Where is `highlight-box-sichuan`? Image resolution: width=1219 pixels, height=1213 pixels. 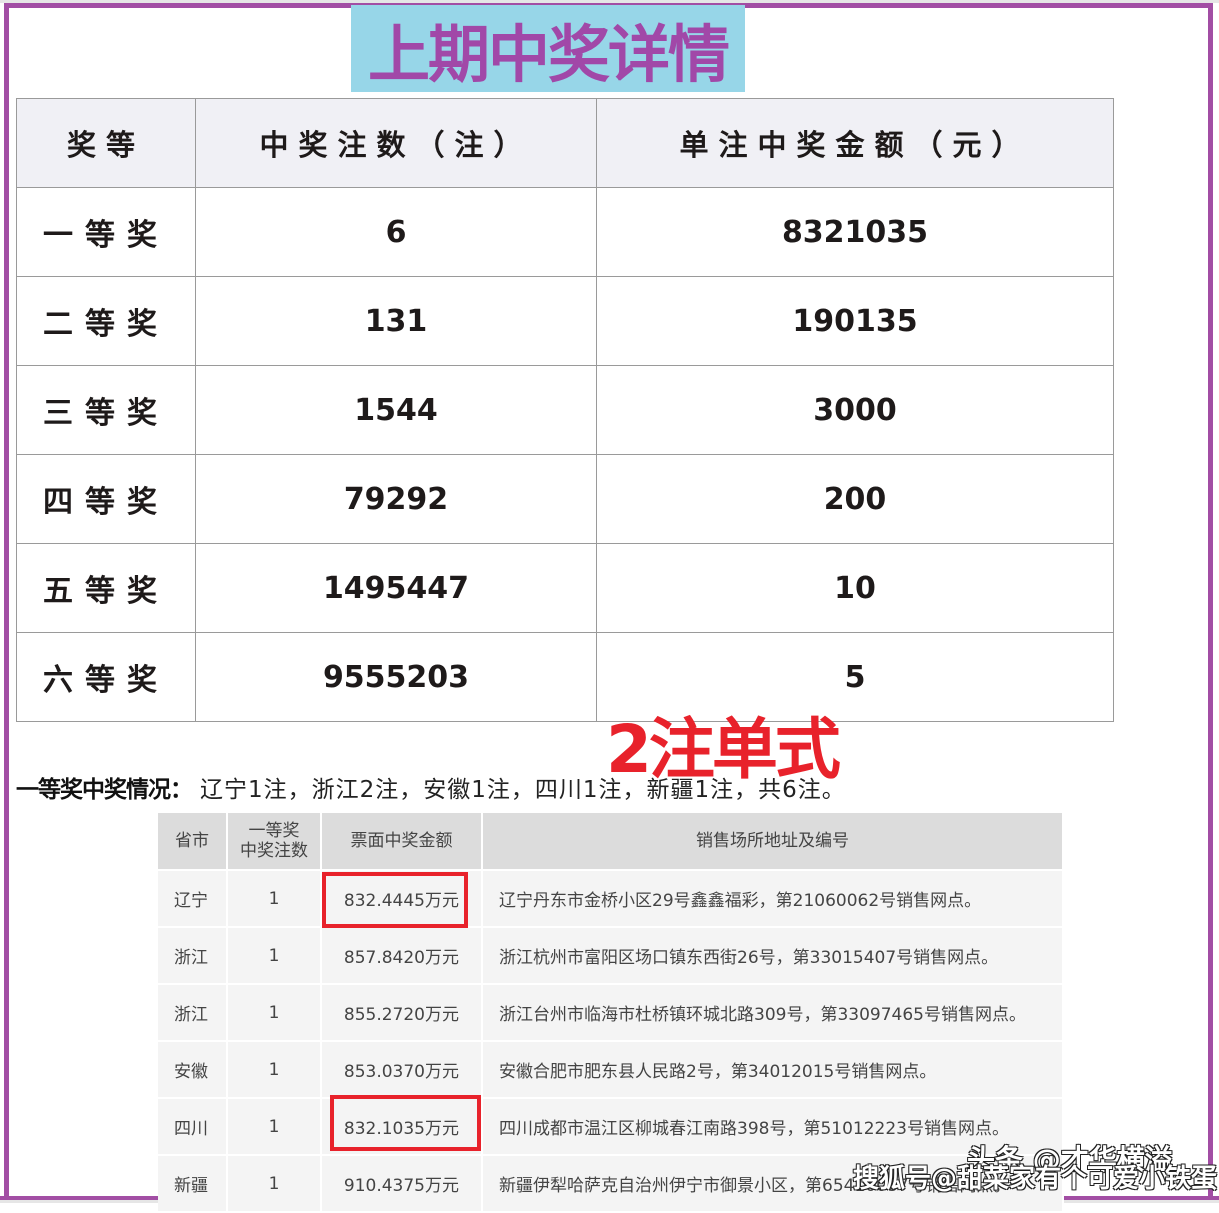 highlight-box-sichuan is located at coordinates (405, 1123).